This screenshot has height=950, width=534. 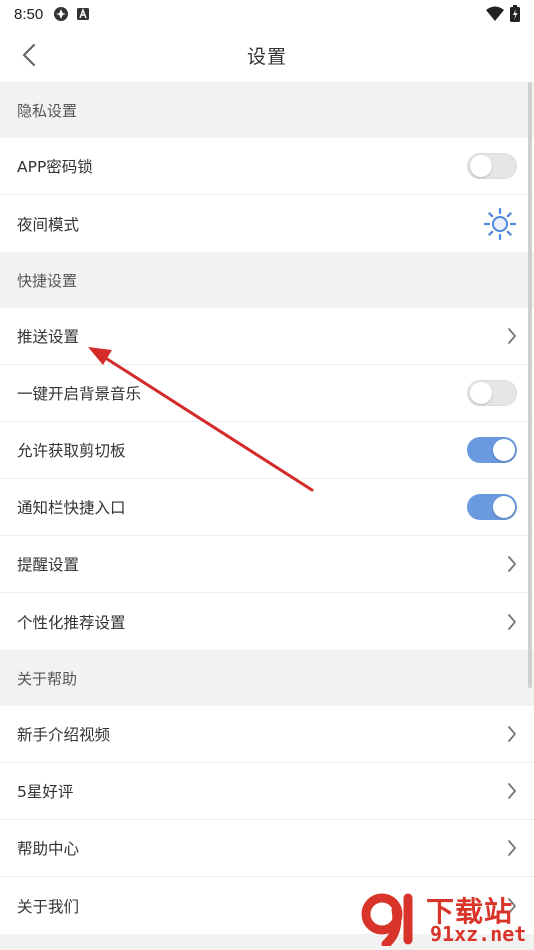 What do you see at coordinates (492, 393) in the screenshot?
I see `bg-music-toggle` at bounding box center [492, 393].